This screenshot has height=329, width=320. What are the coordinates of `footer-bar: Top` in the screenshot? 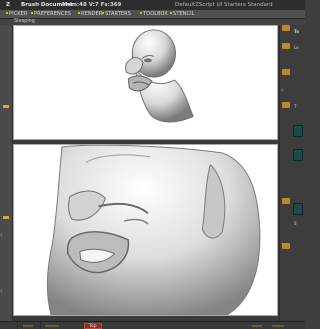 It's located at (152, 325).